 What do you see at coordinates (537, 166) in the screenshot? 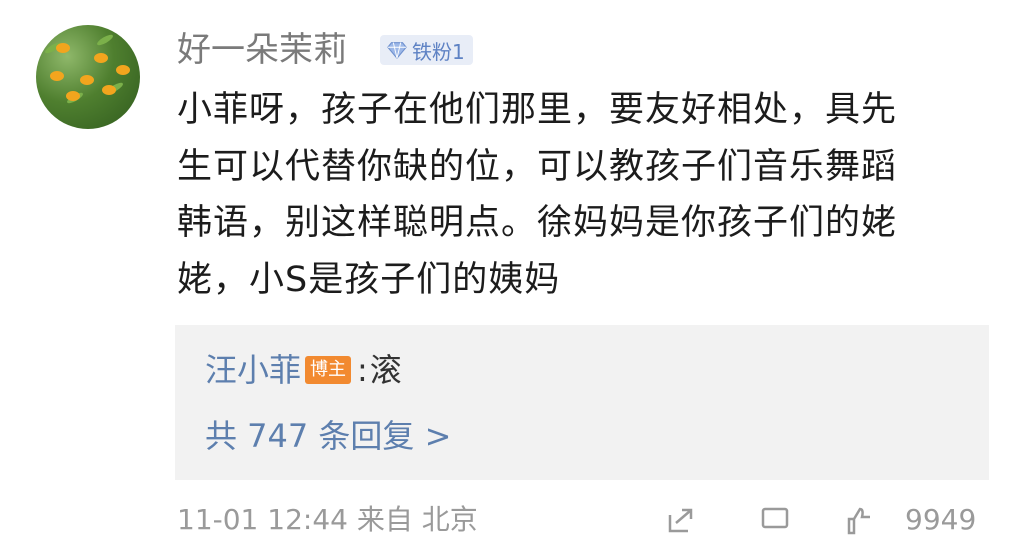
I see `comment-line: 生可以代替你缺的位，可以教孩子们音乐舞蹈` at bounding box center [537, 166].